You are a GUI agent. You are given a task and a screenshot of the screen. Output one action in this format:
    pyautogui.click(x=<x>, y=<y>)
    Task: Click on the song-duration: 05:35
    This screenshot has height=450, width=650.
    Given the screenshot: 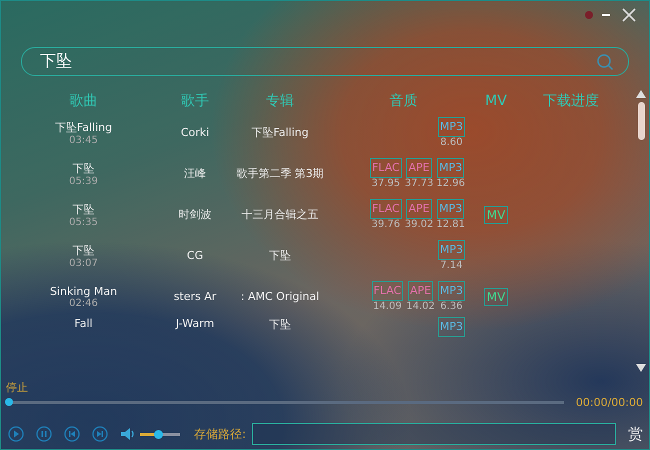 What is the action you would take?
    pyautogui.click(x=83, y=222)
    